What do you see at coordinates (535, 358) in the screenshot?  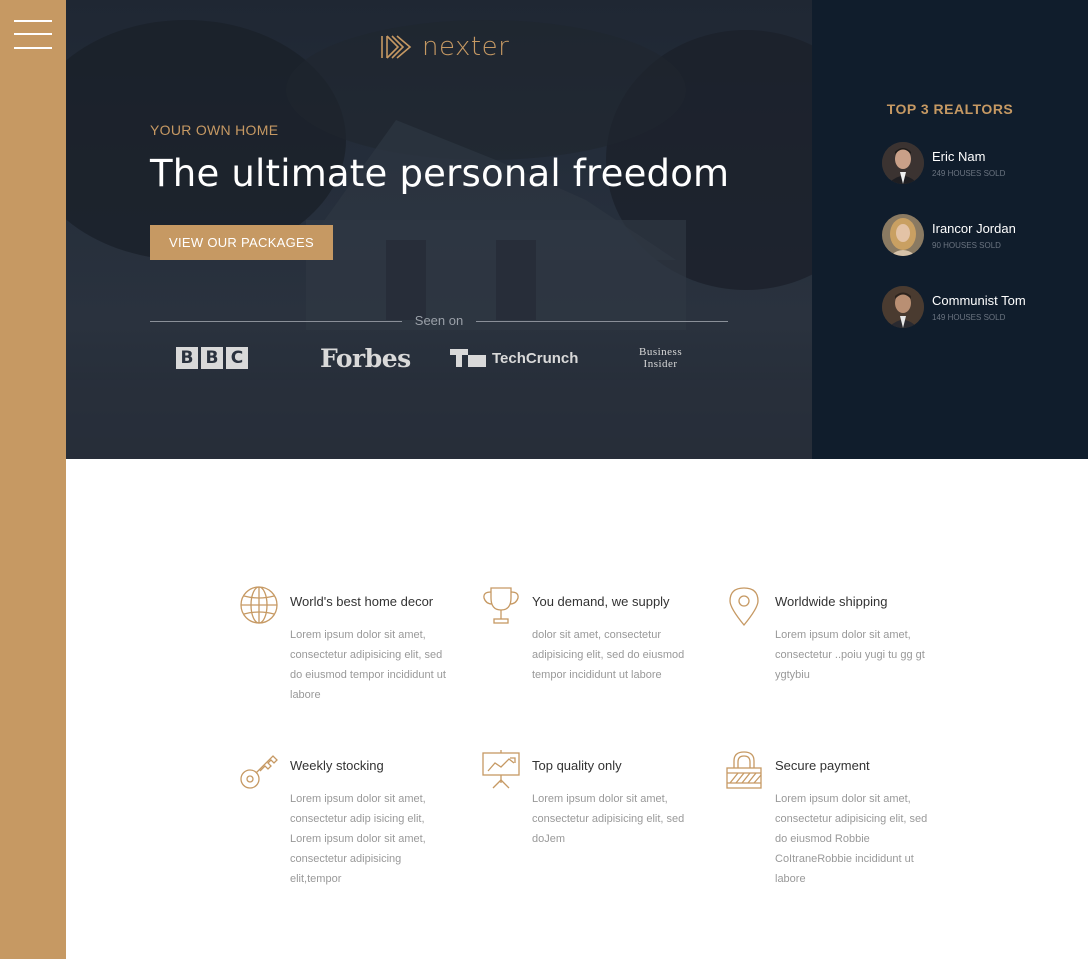 I see `techcrunch-text: TechCrunch` at bounding box center [535, 358].